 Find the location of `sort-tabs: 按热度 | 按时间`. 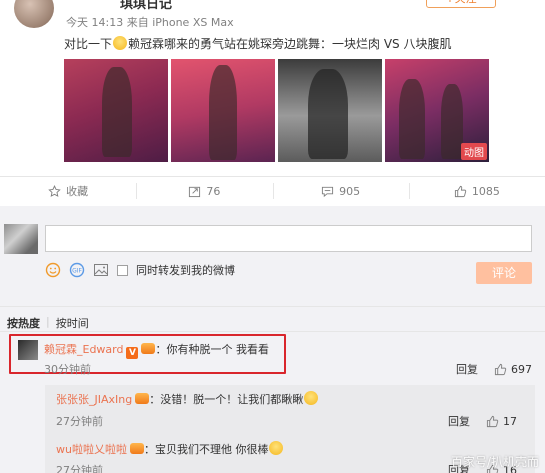

sort-tabs: 按热度 | 按时间 is located at coordinates (48, 323).